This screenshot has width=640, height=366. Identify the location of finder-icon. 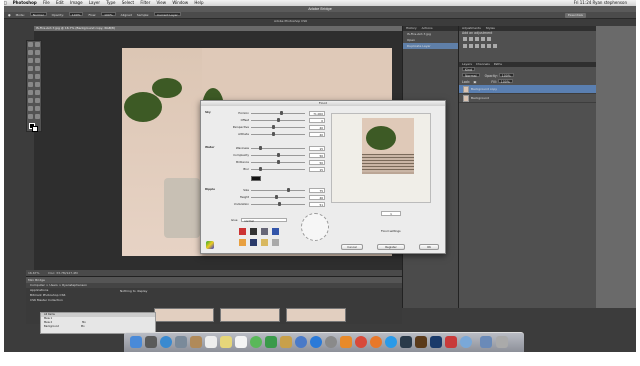
(136, 342).